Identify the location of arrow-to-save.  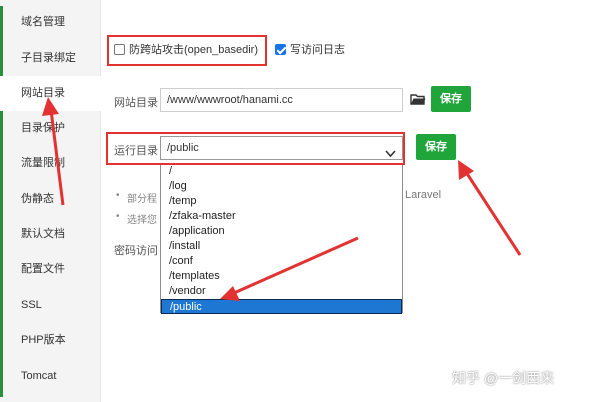
(493, 213).